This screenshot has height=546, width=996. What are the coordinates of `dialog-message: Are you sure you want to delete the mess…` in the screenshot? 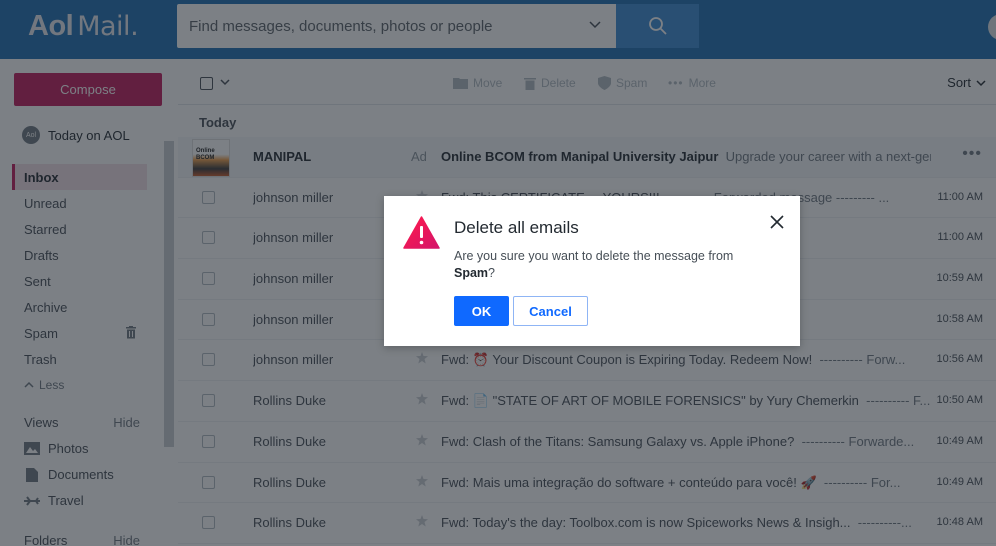 It's located at (604, 265).